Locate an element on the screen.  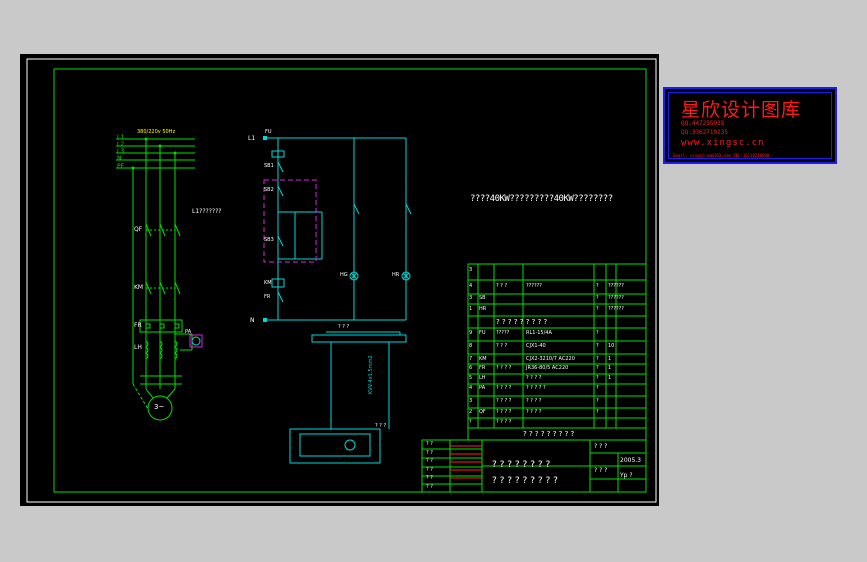
line-label-pe: PE is located at coordinates (121, 166).